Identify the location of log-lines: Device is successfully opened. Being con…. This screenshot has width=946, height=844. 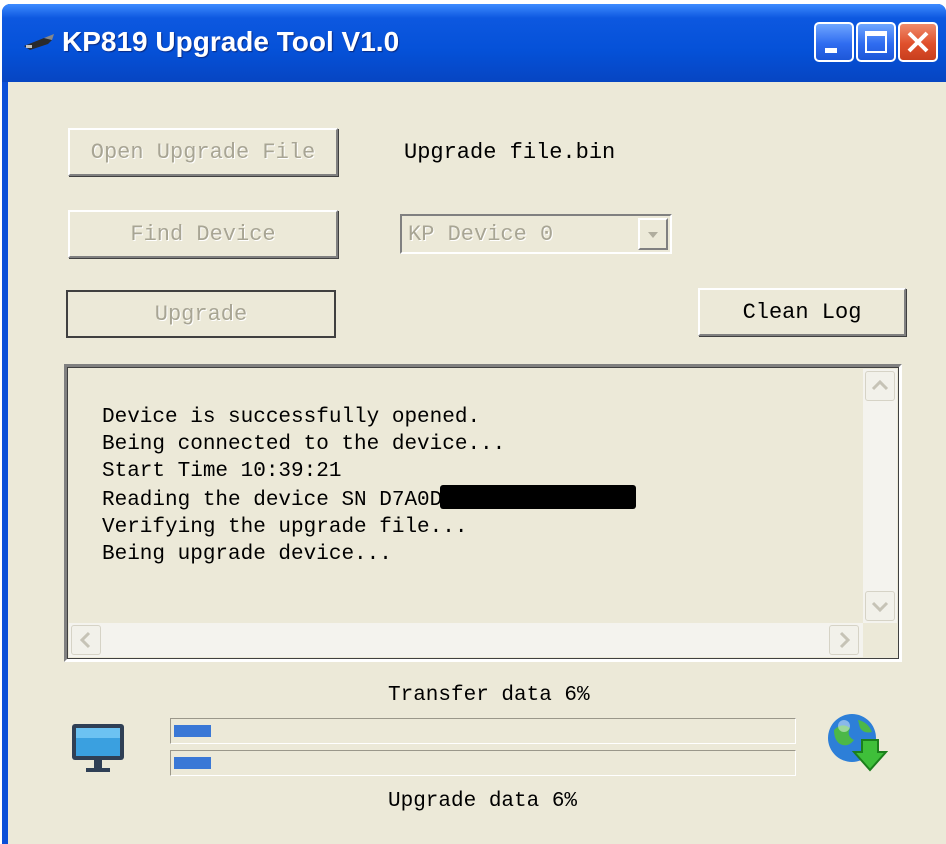
(369, 486).